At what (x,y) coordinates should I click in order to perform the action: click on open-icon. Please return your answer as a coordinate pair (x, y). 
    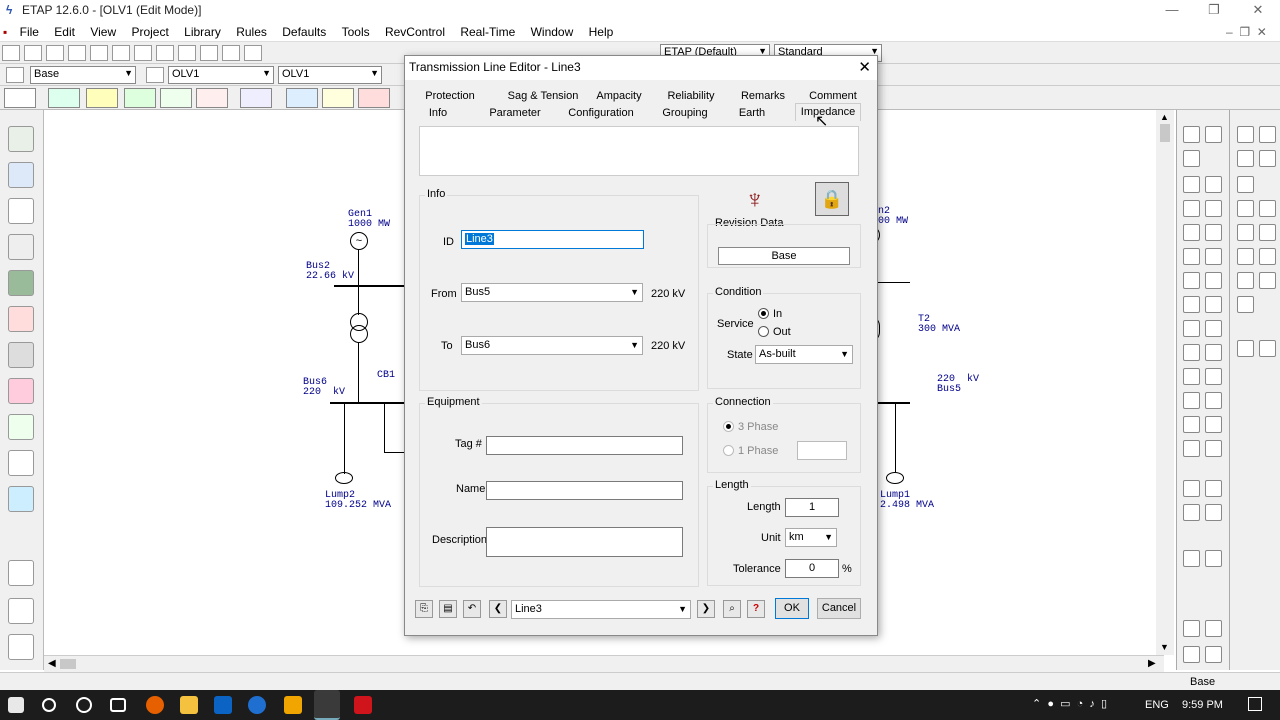
    Looking at the image, I should click on (33, 53).